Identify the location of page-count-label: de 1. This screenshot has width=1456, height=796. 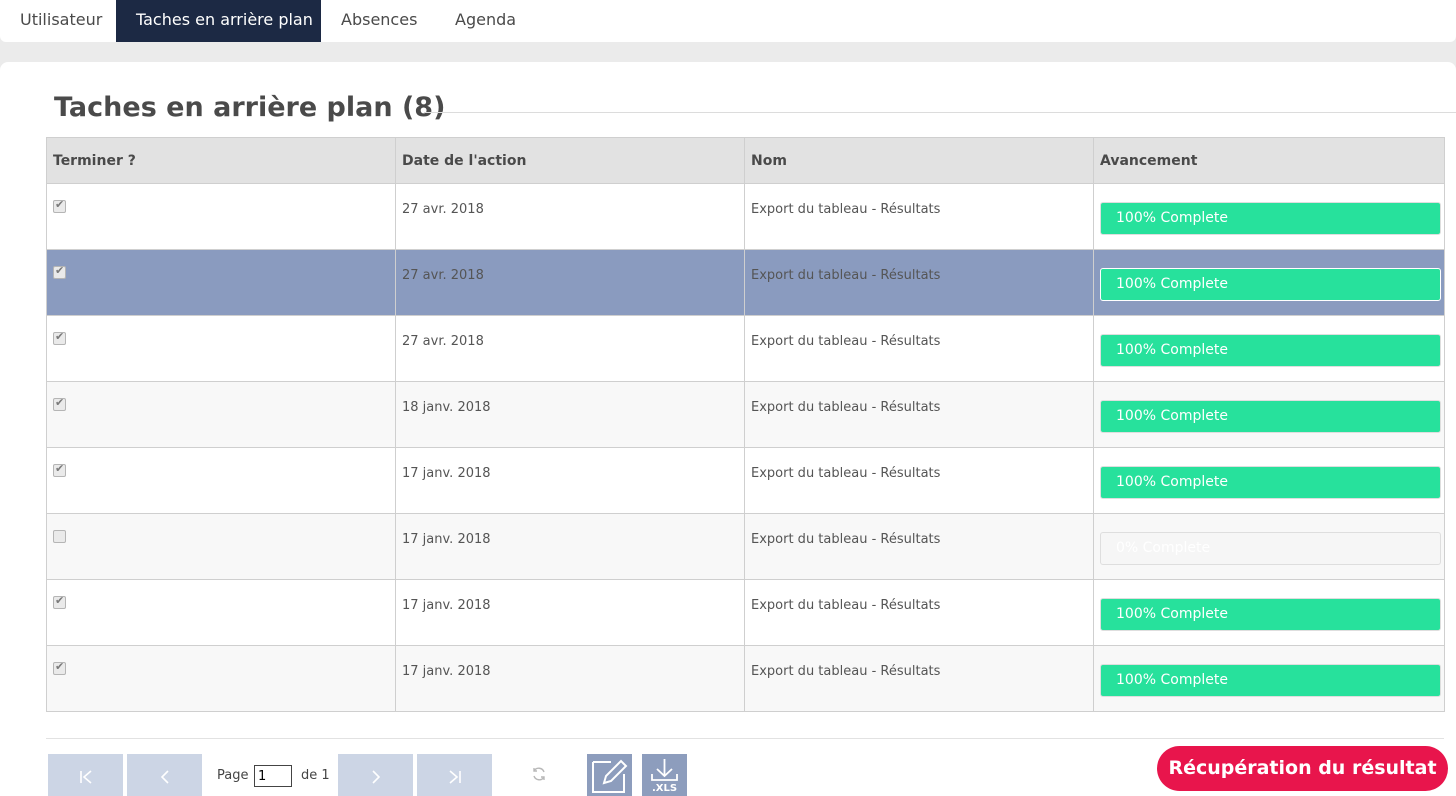
(315, 775).